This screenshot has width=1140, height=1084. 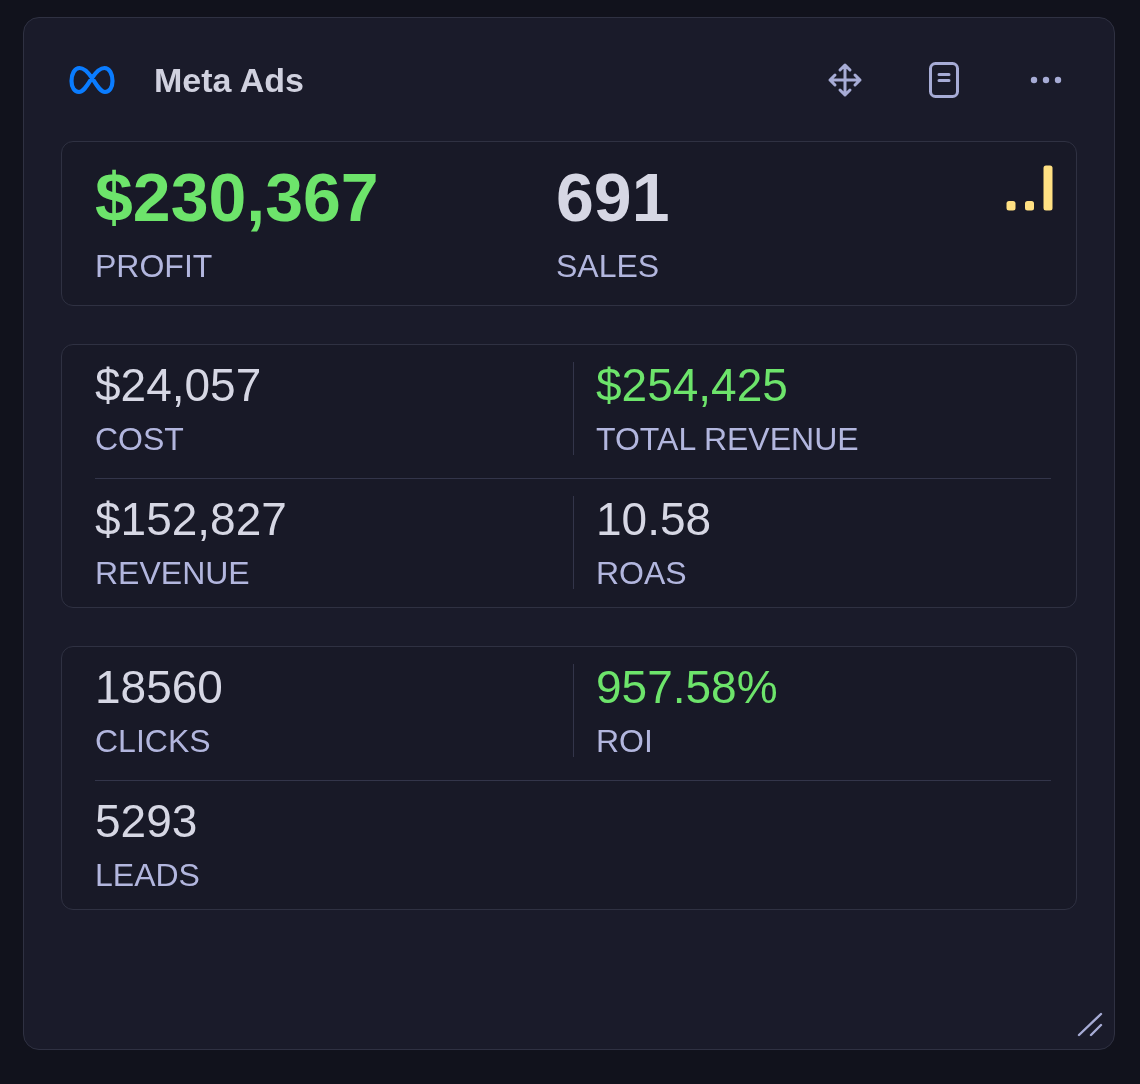 I want to click on widget-title: Meta Ads, so click(x=229, y=80).